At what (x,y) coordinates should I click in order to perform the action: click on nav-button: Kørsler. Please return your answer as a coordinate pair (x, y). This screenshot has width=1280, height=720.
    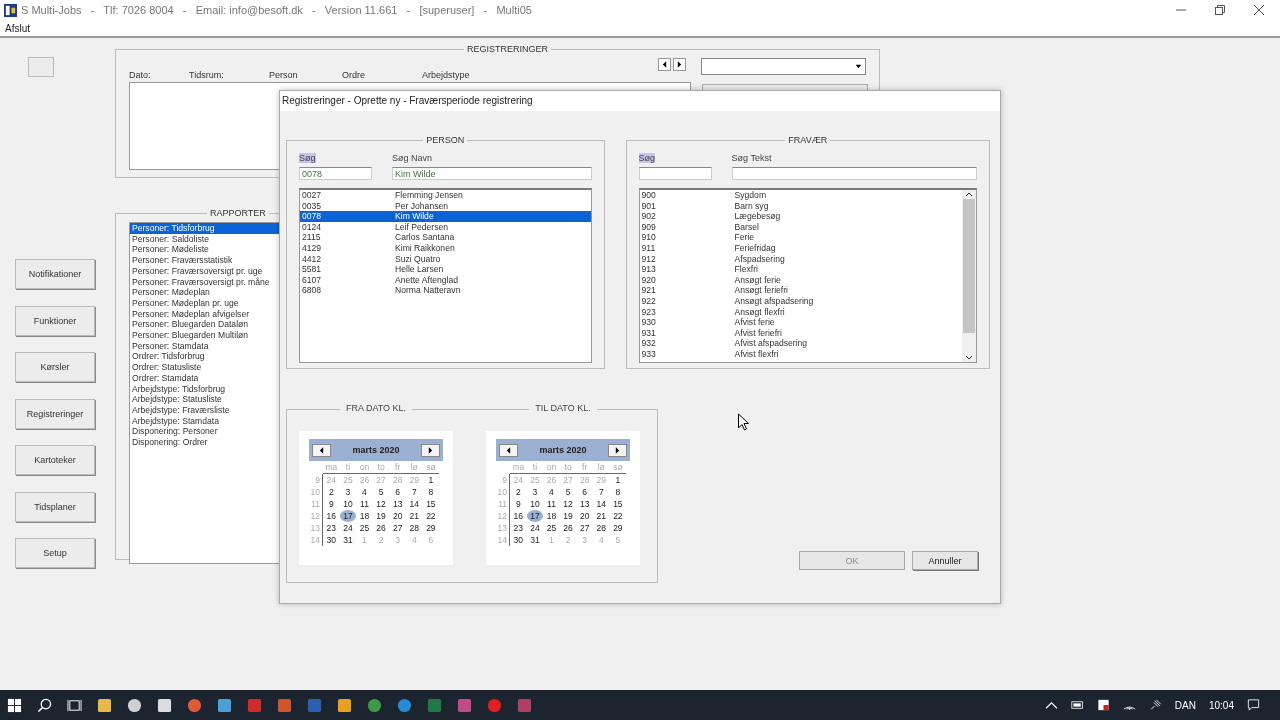
    Looking at the image, I should click on (55, 367).